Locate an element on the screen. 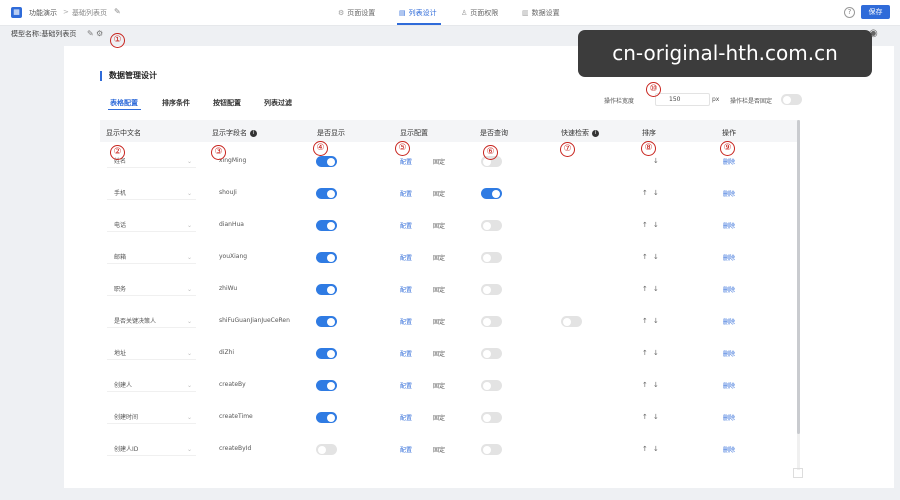 This screenshot has height=500, width=900. help-icon: ? is located at coordinates (849, 12).